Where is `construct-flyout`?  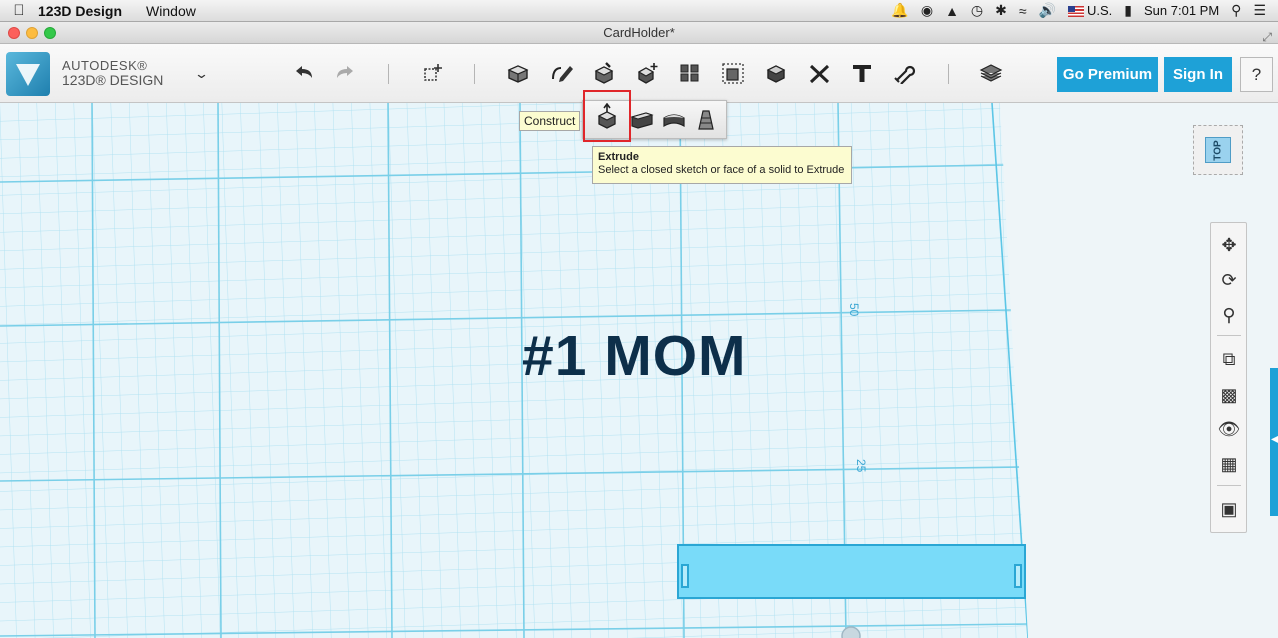 construct-flyout is located at coordinates (654, 116).